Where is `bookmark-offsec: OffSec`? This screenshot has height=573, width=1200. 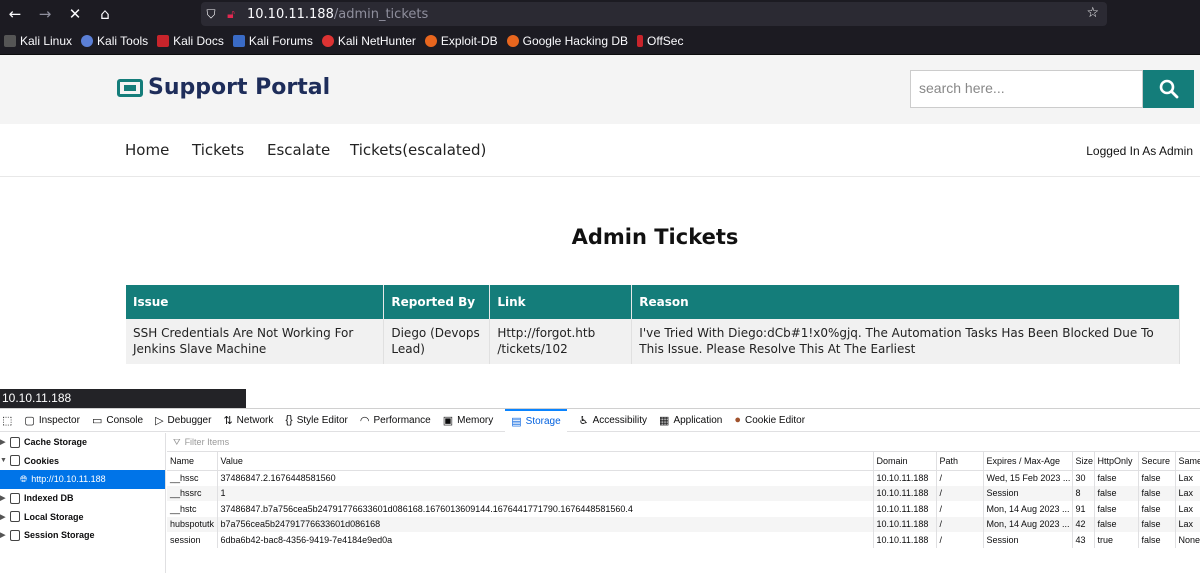 bookmark-offsec: OffSec is located at coordinates (660, 41).